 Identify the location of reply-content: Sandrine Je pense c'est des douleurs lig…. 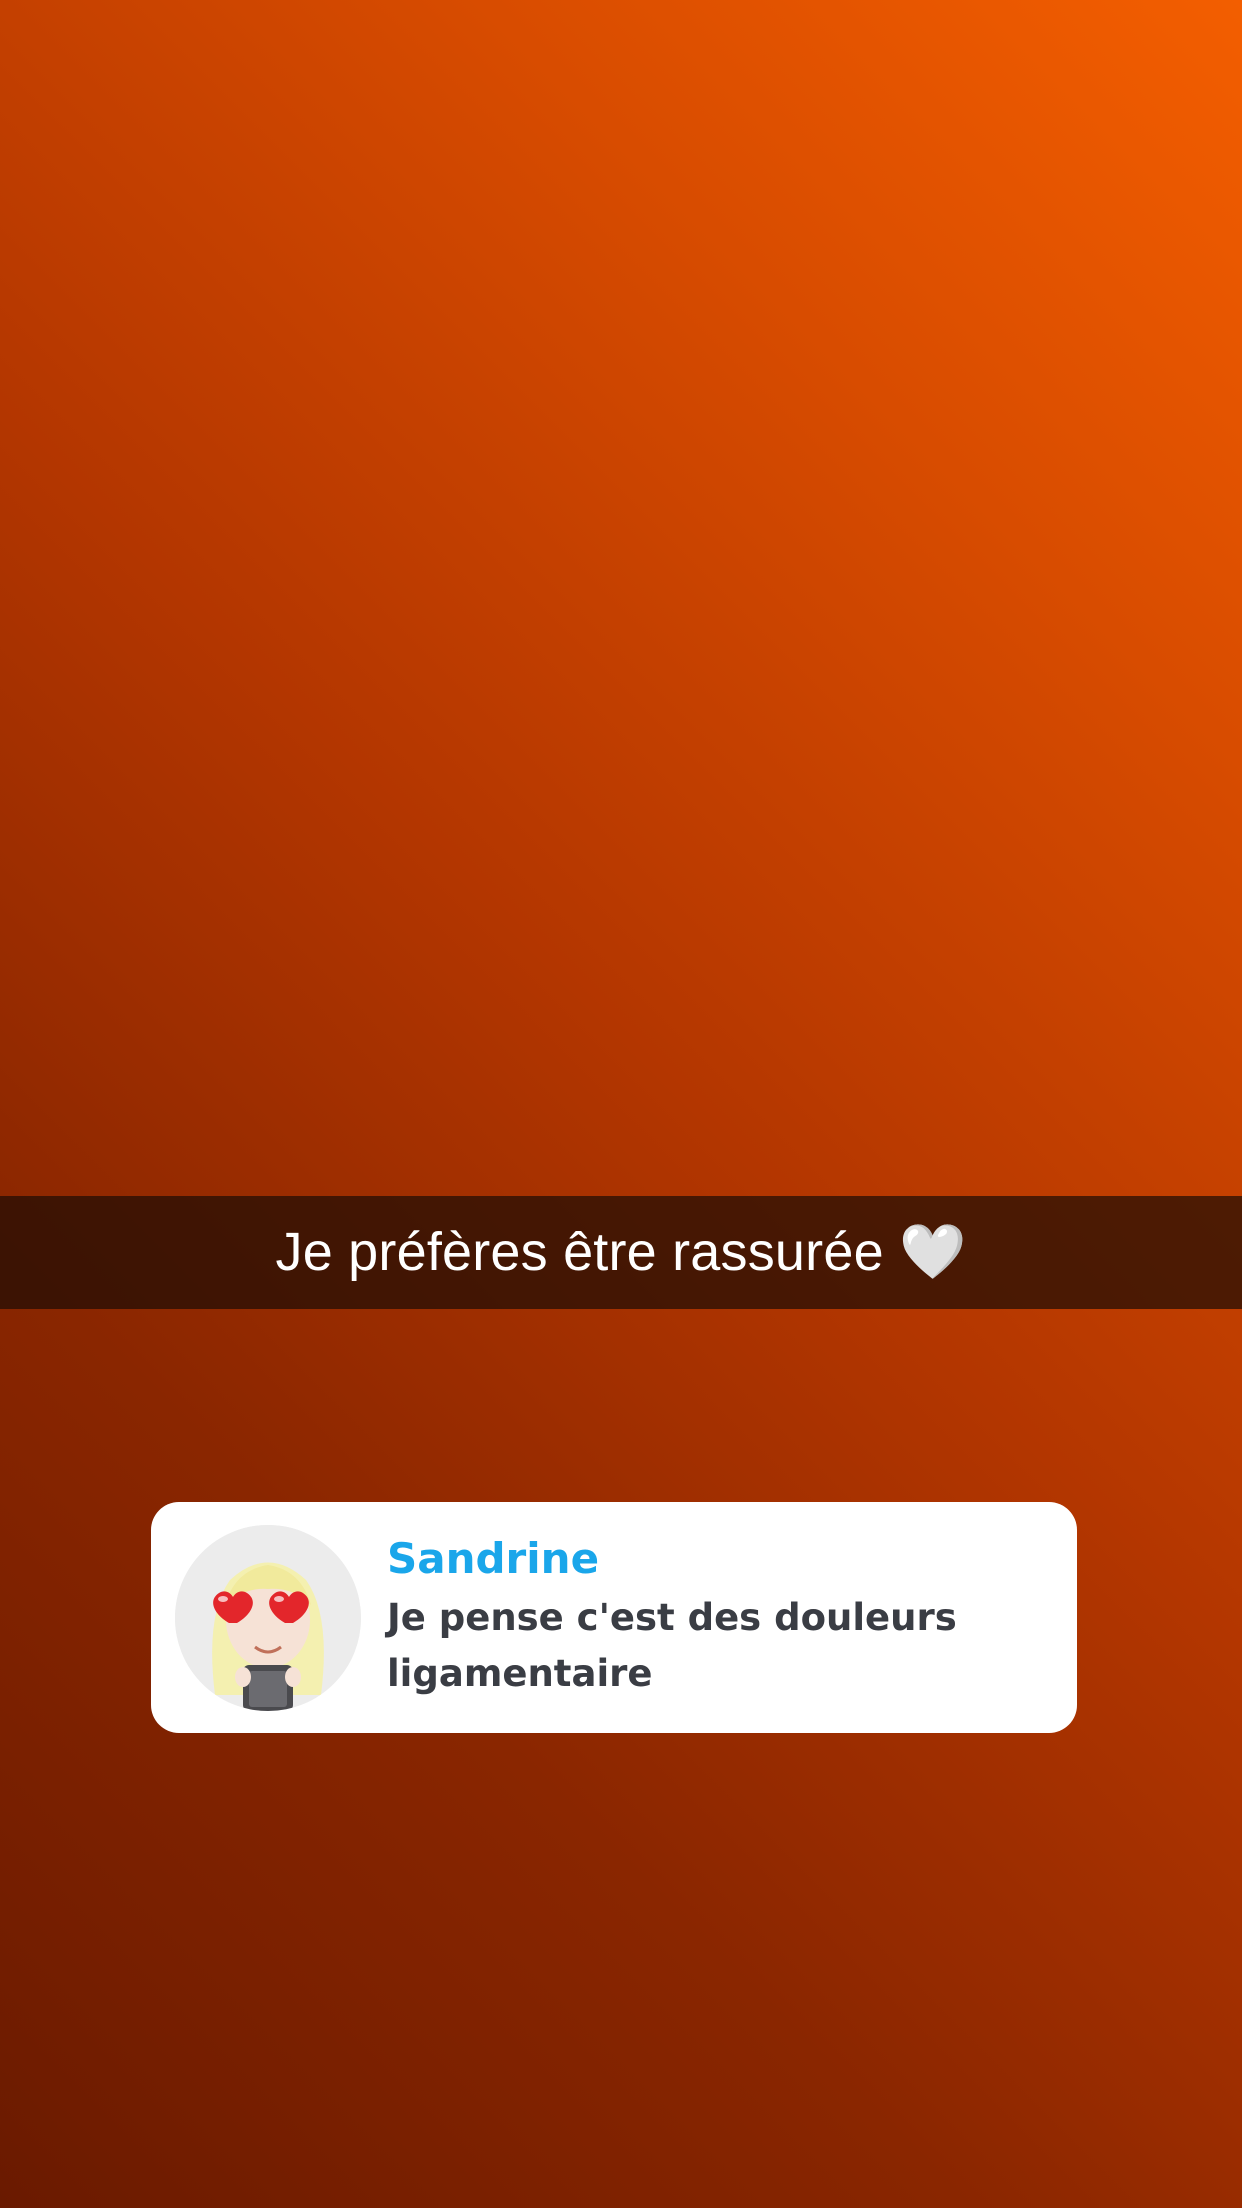
(692, 1618).